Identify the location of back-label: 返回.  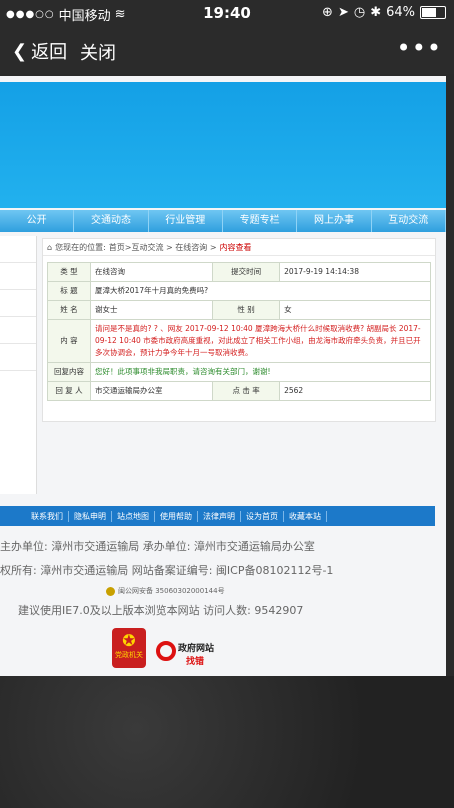
(49, 52).